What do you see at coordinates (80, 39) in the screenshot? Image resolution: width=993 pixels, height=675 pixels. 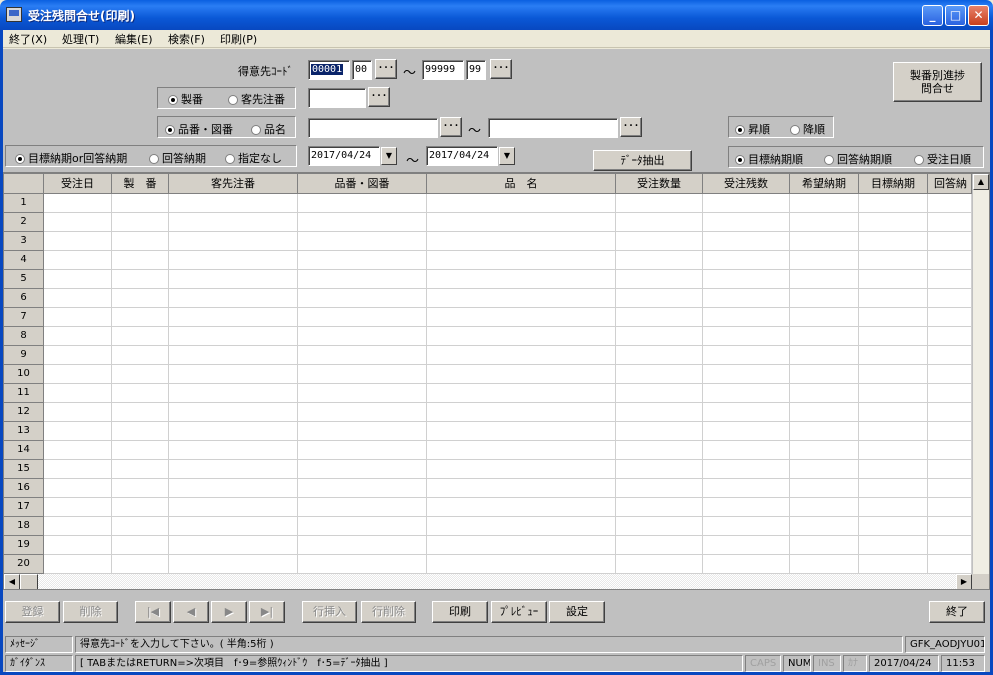 I see `menu-process: 処理(T)` at bounding box center [80, 39].